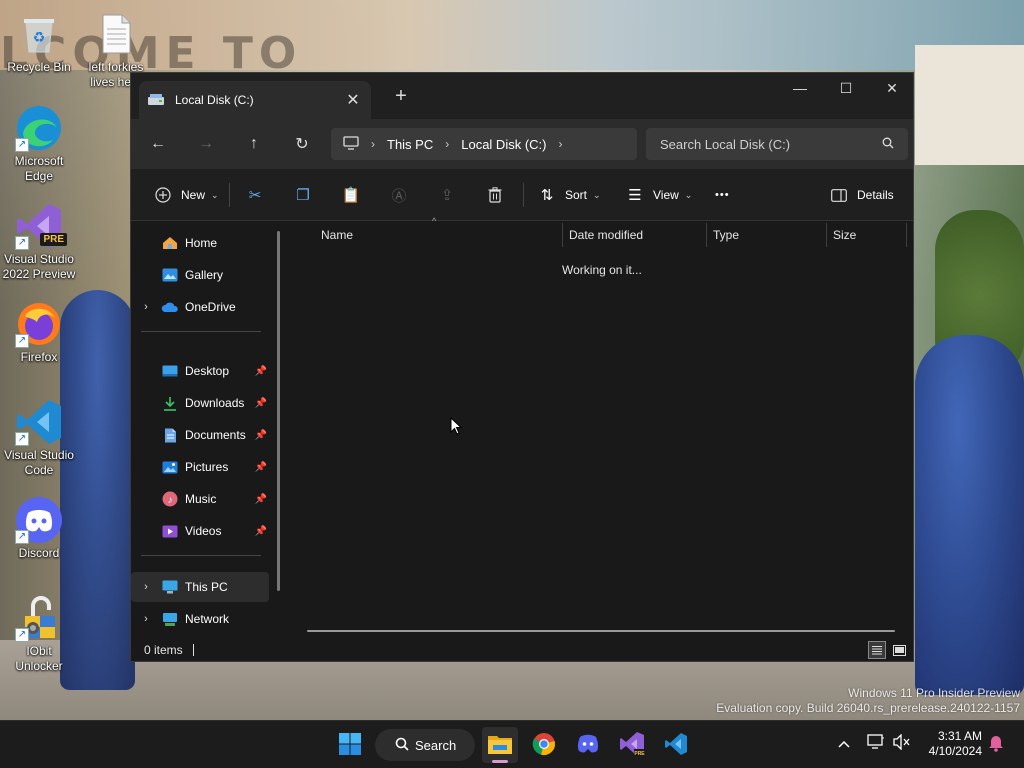 This screenshot has width=1024, height=768. I want to click on refresh-icon: ↻, so click(302, 144).